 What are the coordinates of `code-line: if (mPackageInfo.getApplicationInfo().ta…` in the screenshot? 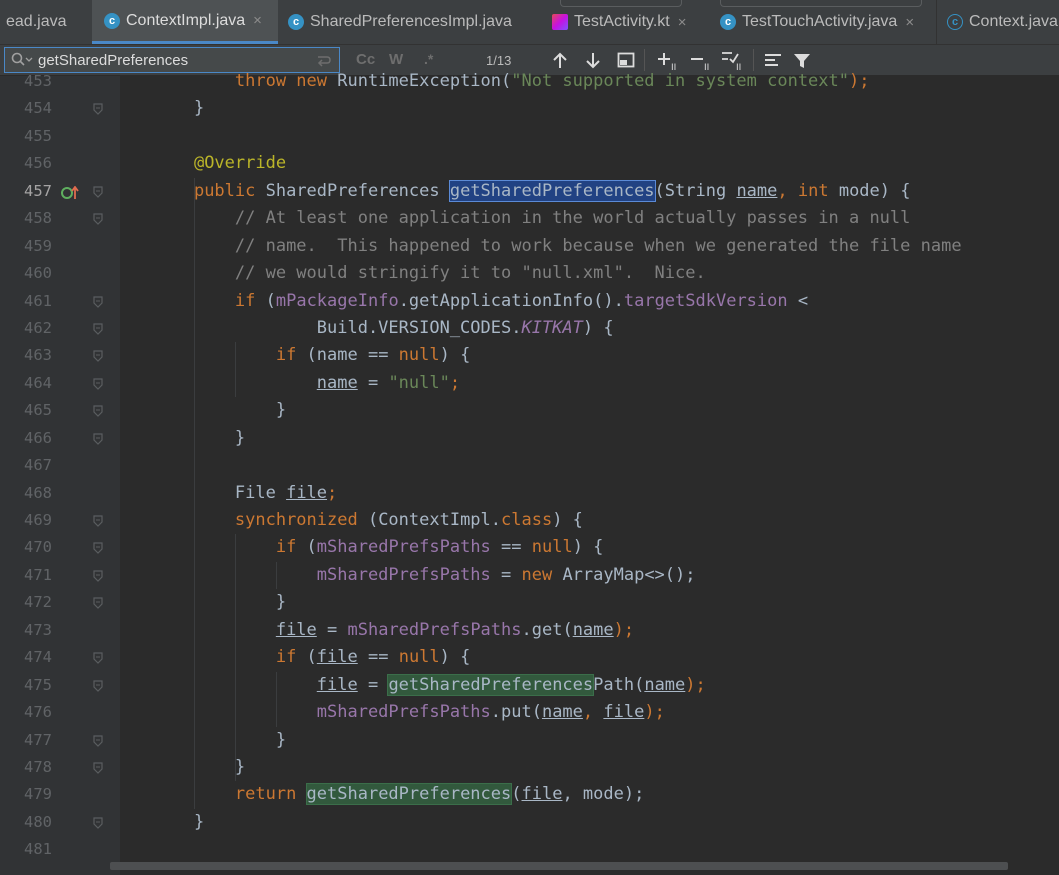 It's located at (480, 301).